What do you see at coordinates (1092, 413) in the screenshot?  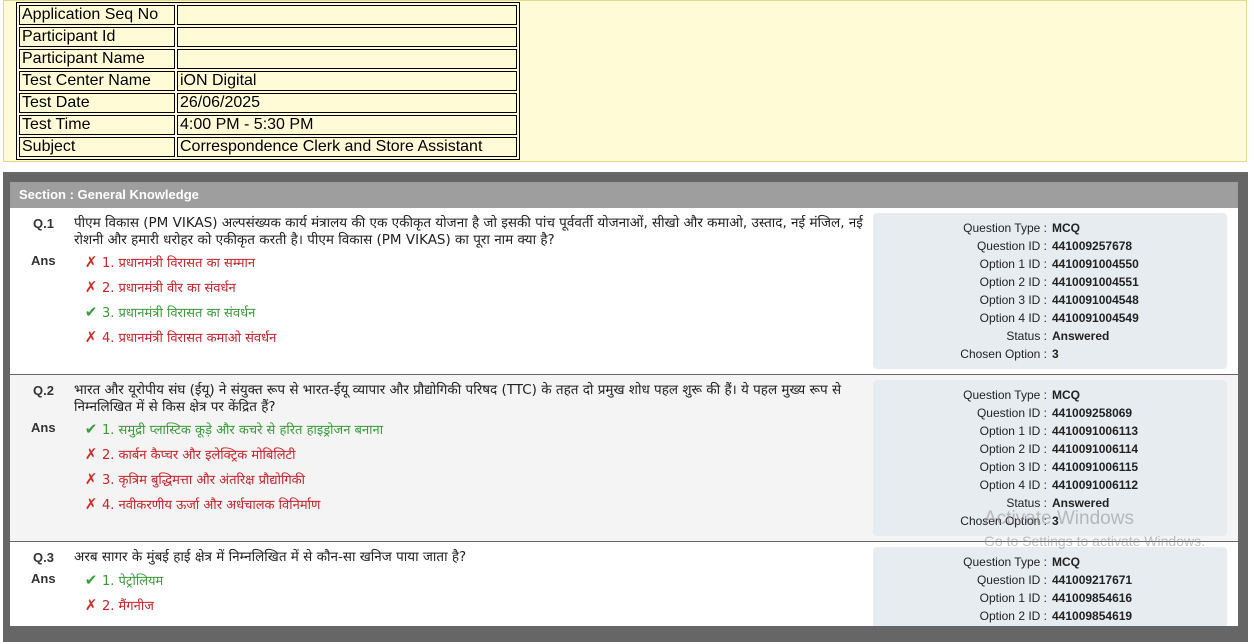 I see `meta-value: 441009258069` at bounding box center [1092, 413].